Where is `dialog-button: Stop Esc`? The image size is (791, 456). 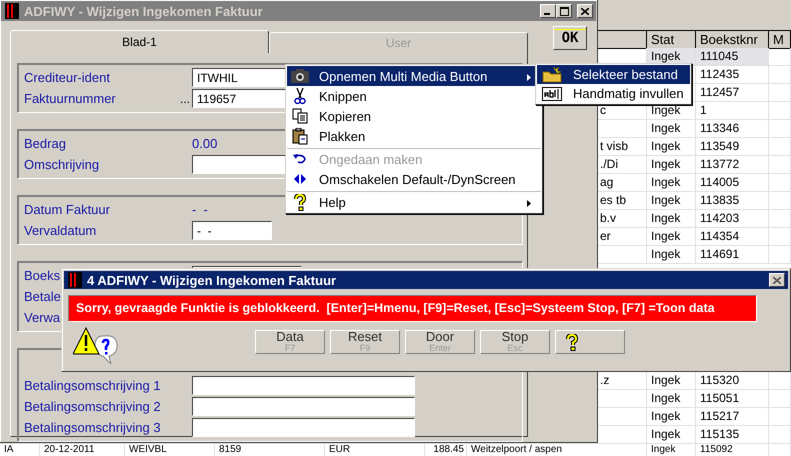
dialog-button: Stop Esc is located at coordinates (515, 342).